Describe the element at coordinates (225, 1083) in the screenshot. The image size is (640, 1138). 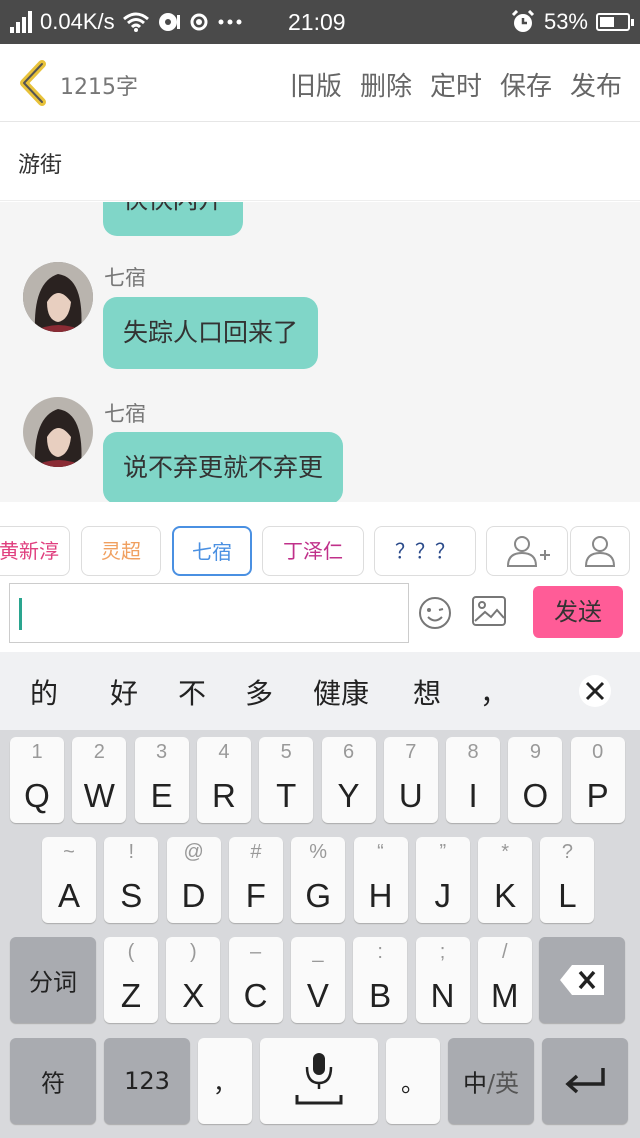
I see `comma-key-label: ，` at that location.